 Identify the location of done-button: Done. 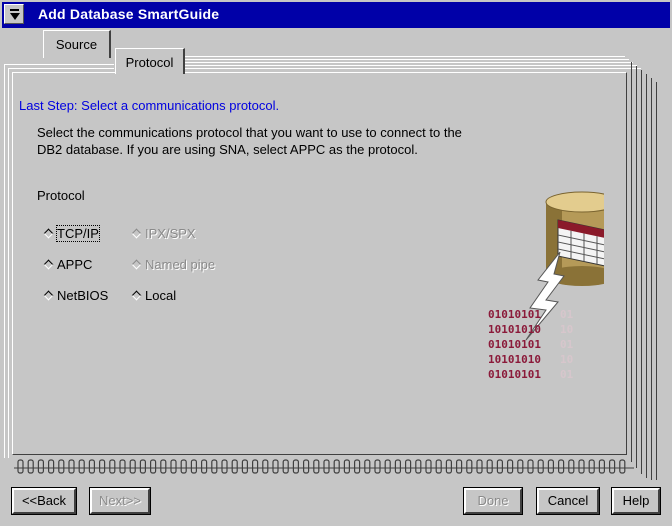
(493, 501).